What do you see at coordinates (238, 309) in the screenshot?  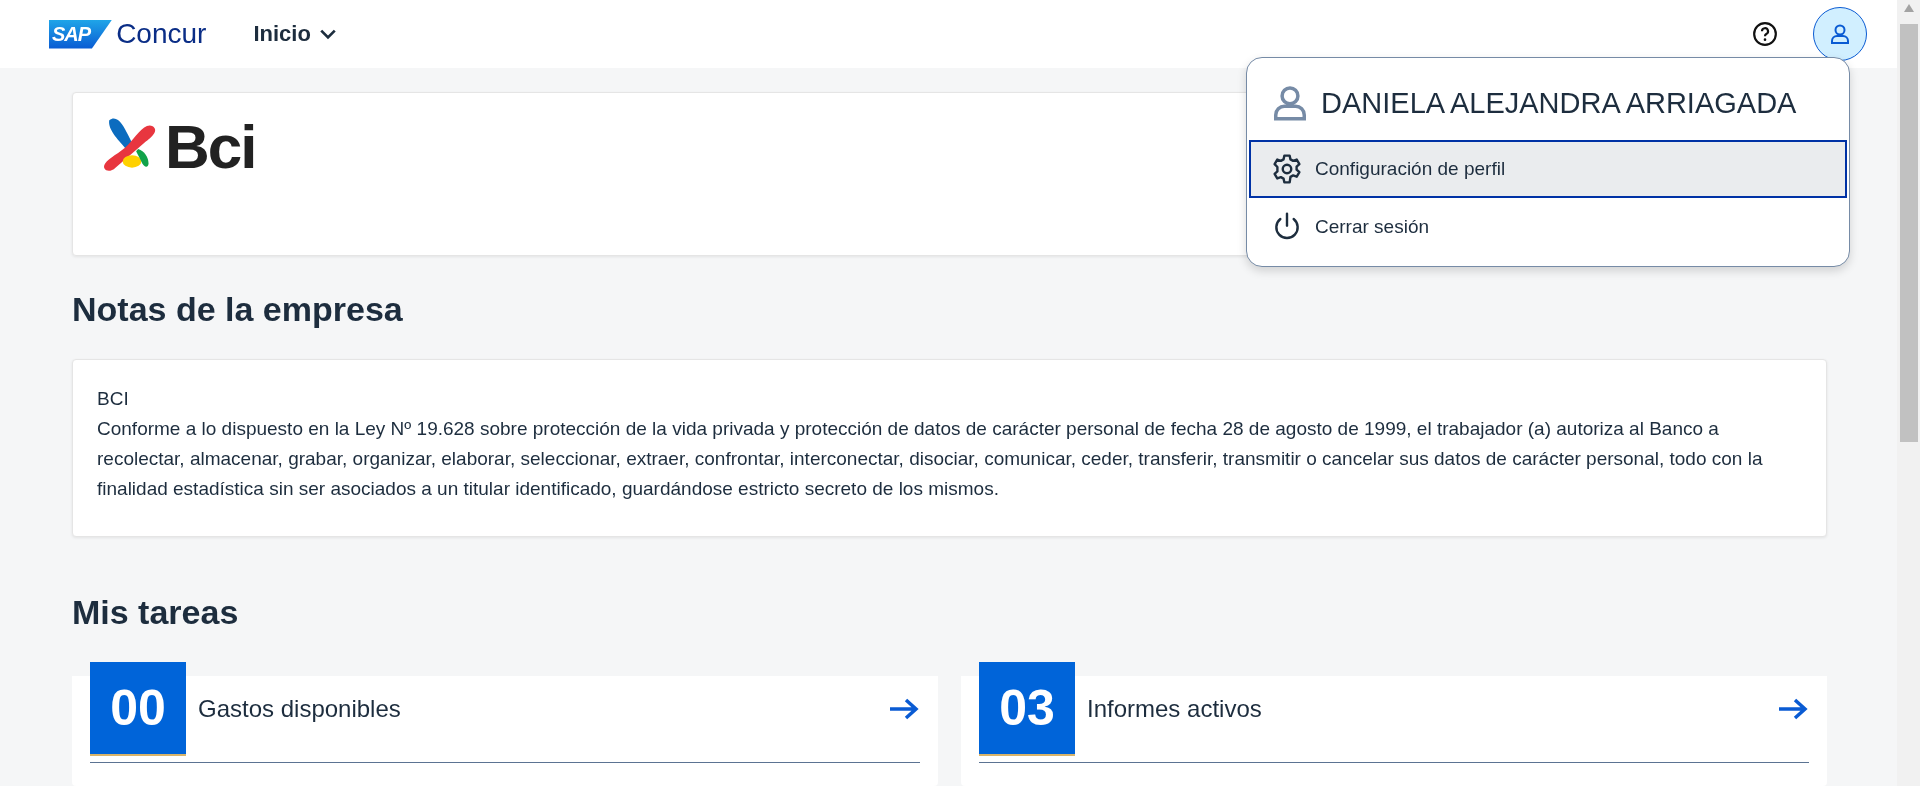 I see `section-heading: Notas de la empresa` at bounding box center [238, 309].